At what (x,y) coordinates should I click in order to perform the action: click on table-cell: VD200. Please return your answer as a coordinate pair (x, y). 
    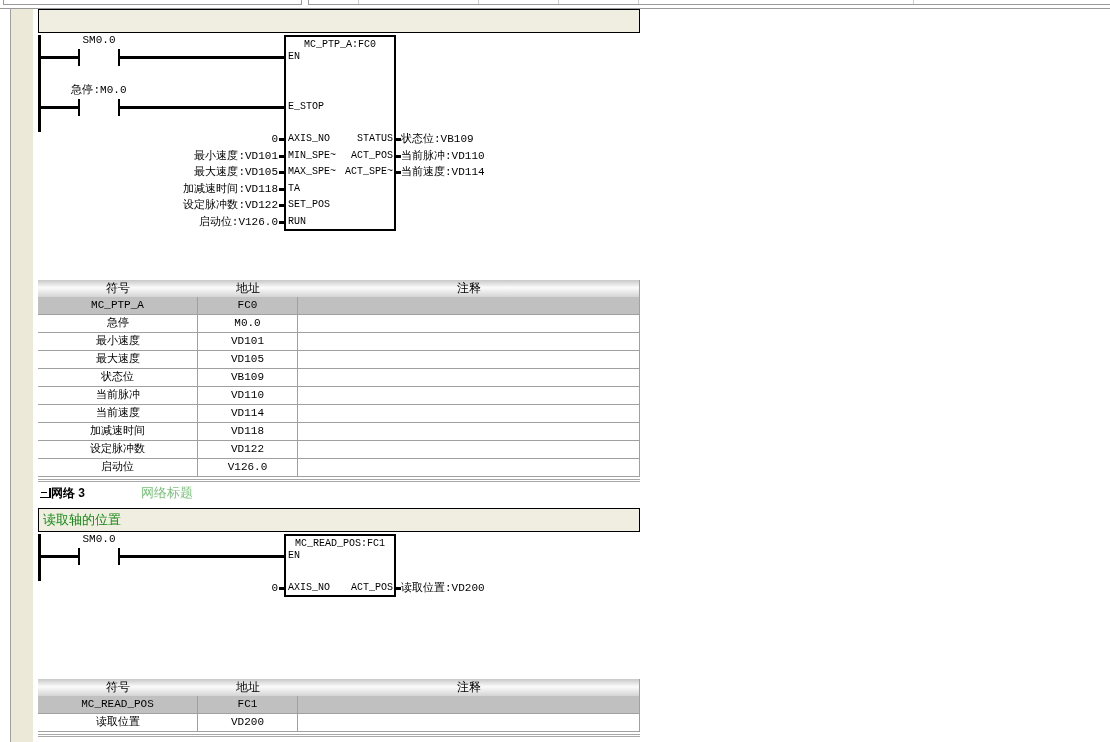
    Looking at the image, I should click on (248, 723).